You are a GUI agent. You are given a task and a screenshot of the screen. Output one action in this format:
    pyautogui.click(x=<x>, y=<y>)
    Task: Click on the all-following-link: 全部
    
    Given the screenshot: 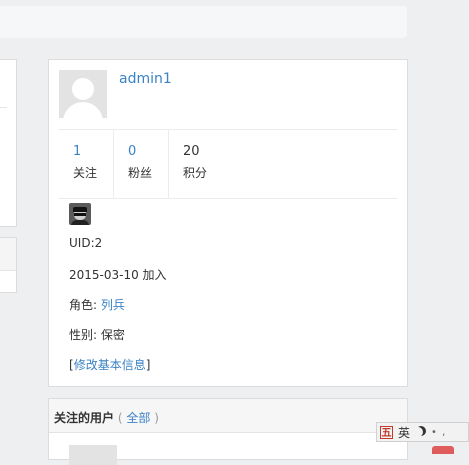 What is the action you would take?
    pyautogui.click(x=138, y=418)
    